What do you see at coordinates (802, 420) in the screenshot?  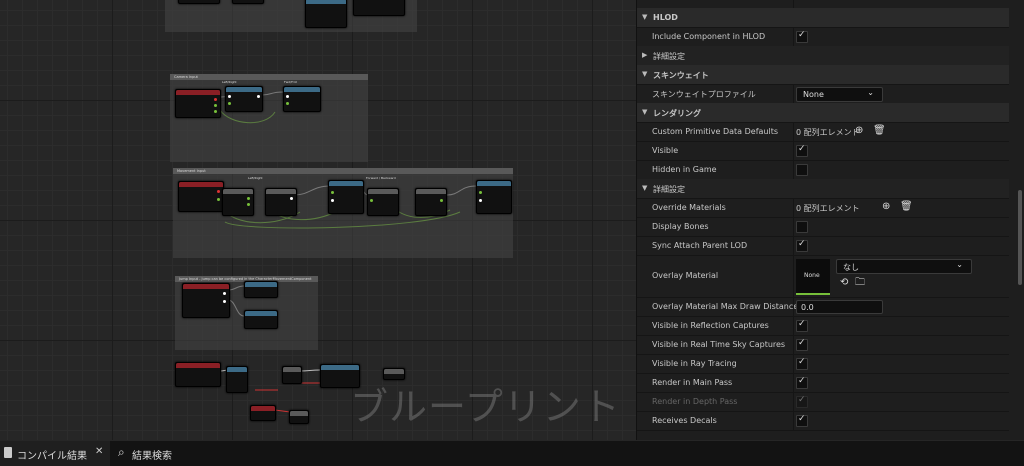 I see `receives-decals-checkbox` at bounding box center [802, 420].